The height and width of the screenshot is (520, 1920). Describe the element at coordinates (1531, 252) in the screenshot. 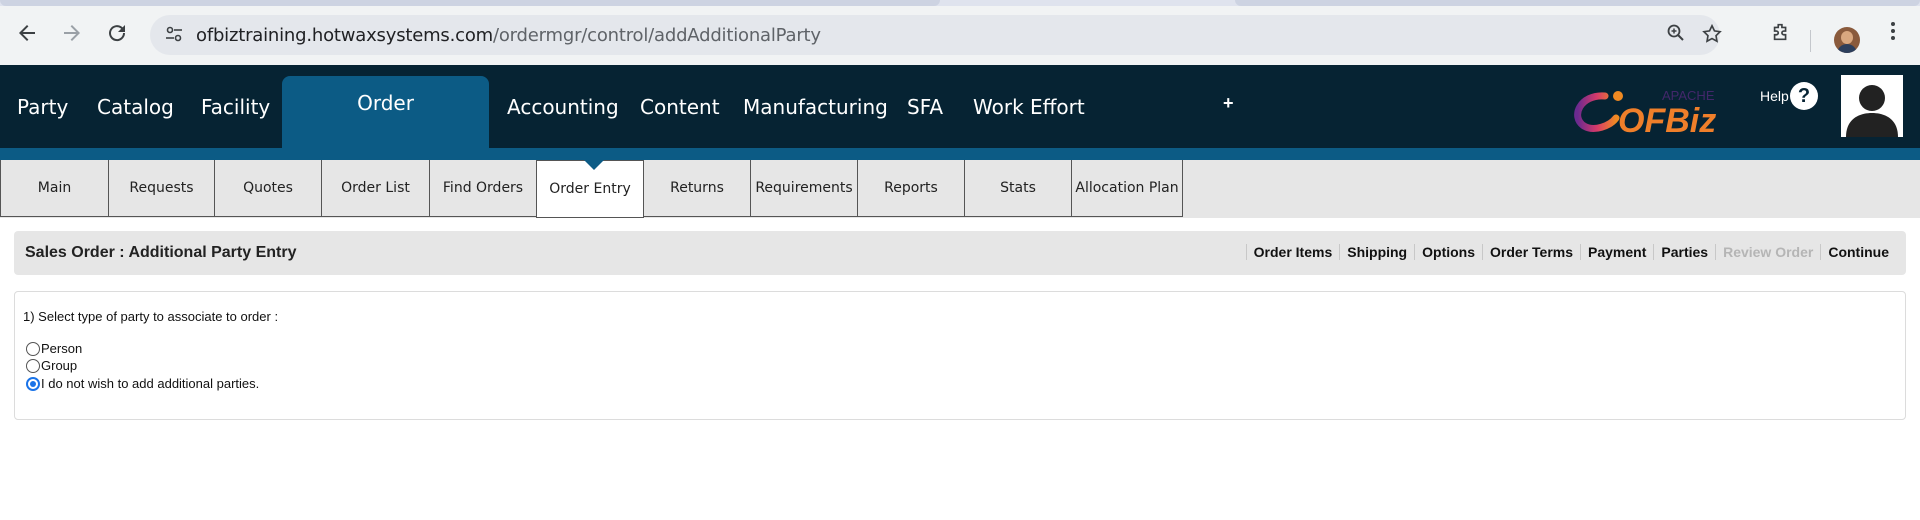

I see `order-terms-link: Order Terms` at that location.